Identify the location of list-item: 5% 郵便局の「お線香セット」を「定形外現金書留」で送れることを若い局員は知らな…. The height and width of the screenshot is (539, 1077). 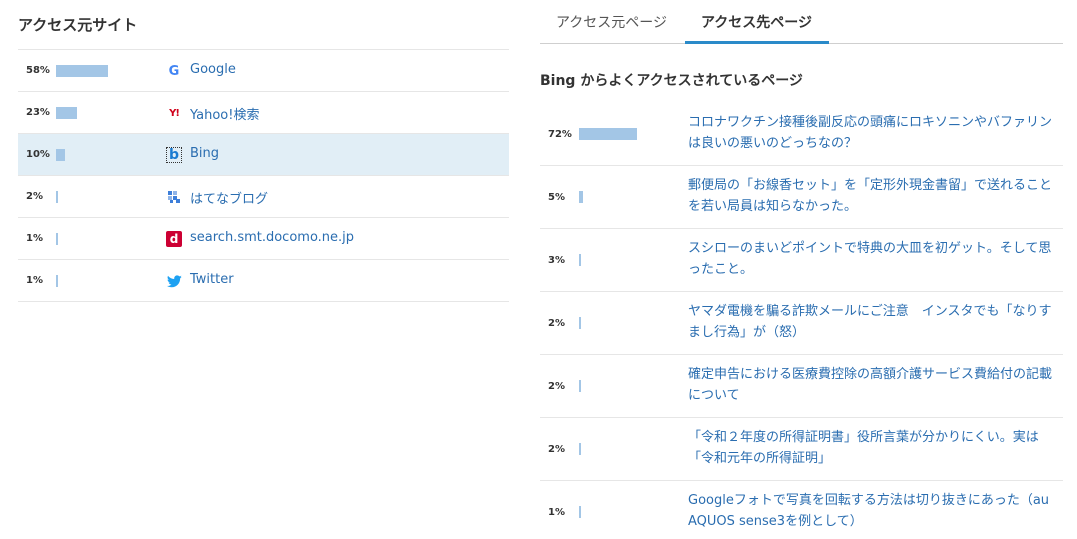
(801, 197).